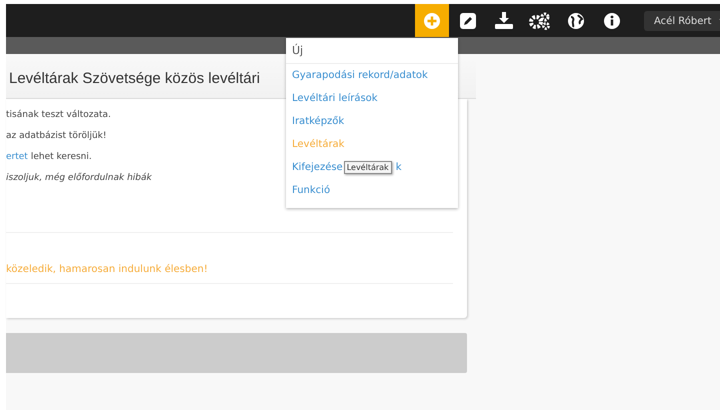  What do you see at coordinates (57, 136) in the screenshot?
I see `info-text: az adatbázist töröljük!` at bounding box center [57, 136].